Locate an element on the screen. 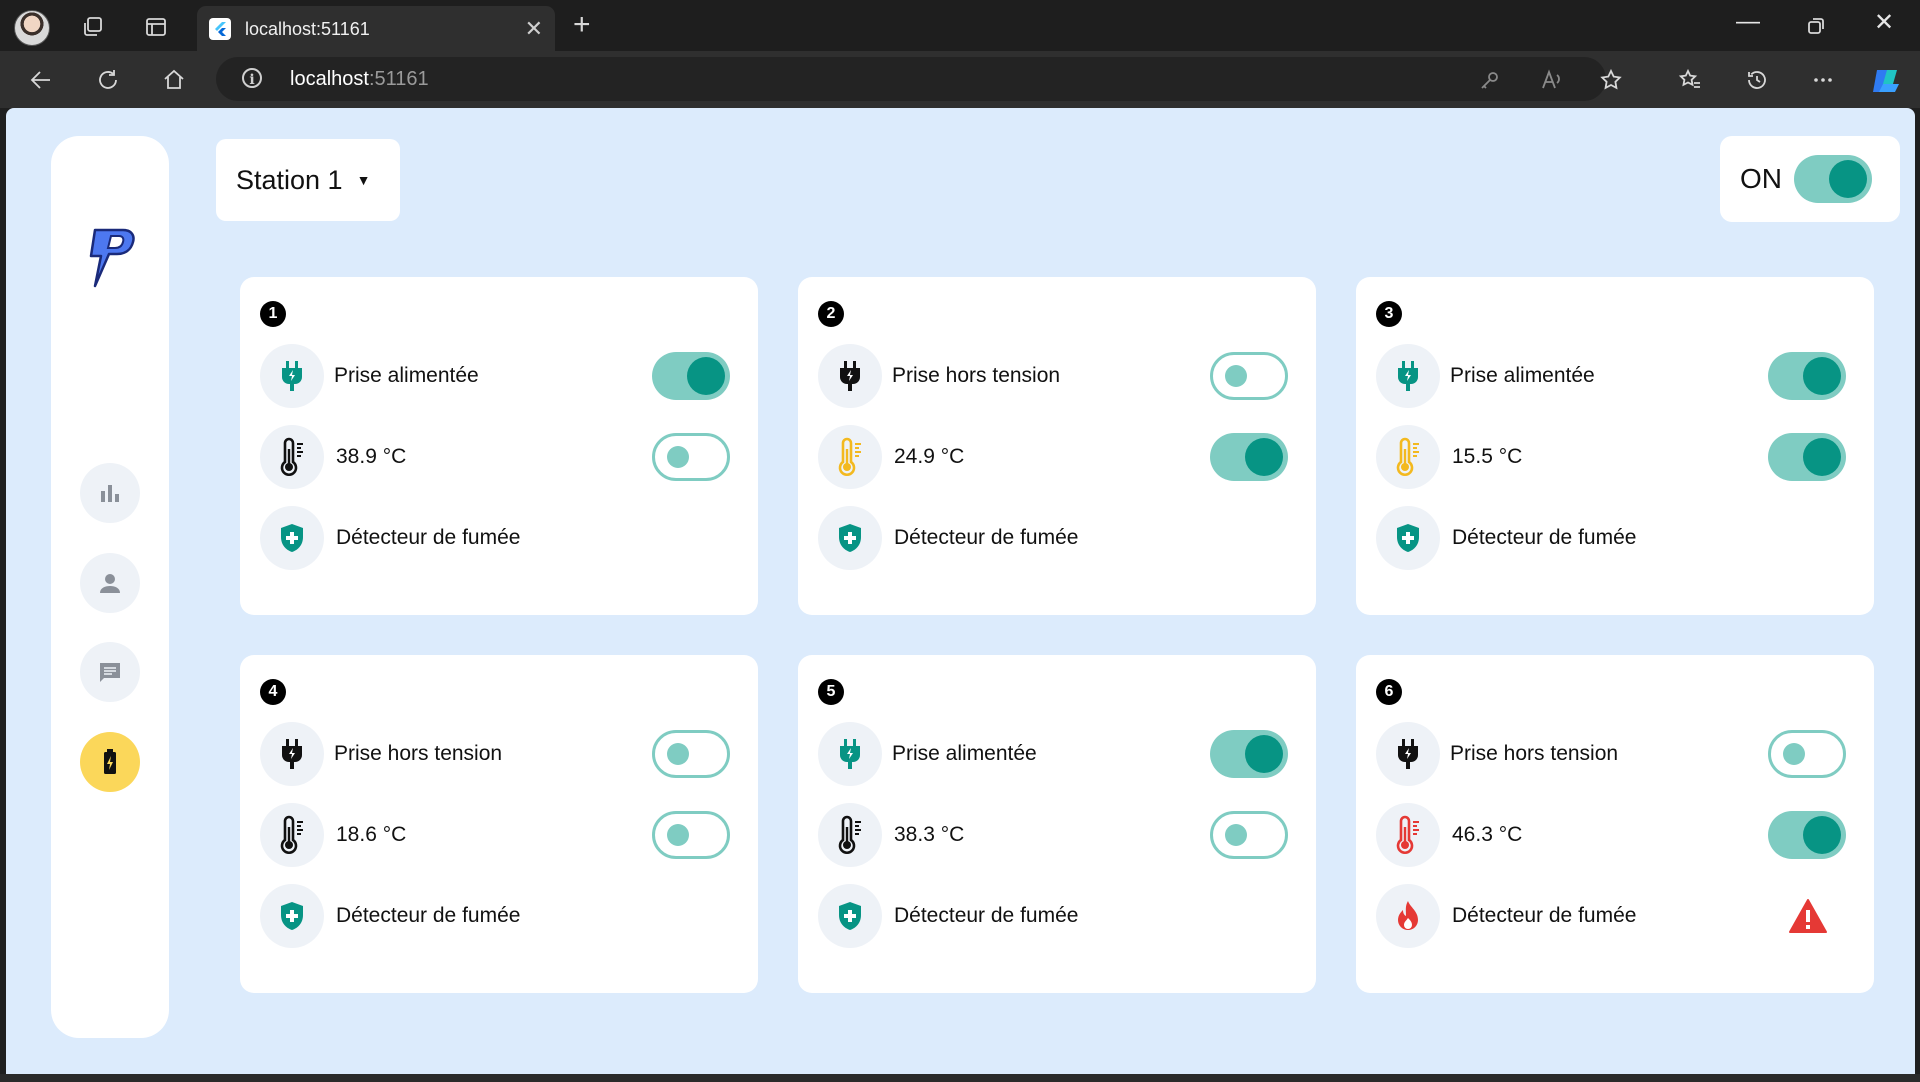 This screenshot has width=1920, height=1082. temperature-row: 46.3 °C is located at coordinates (1616, 835).